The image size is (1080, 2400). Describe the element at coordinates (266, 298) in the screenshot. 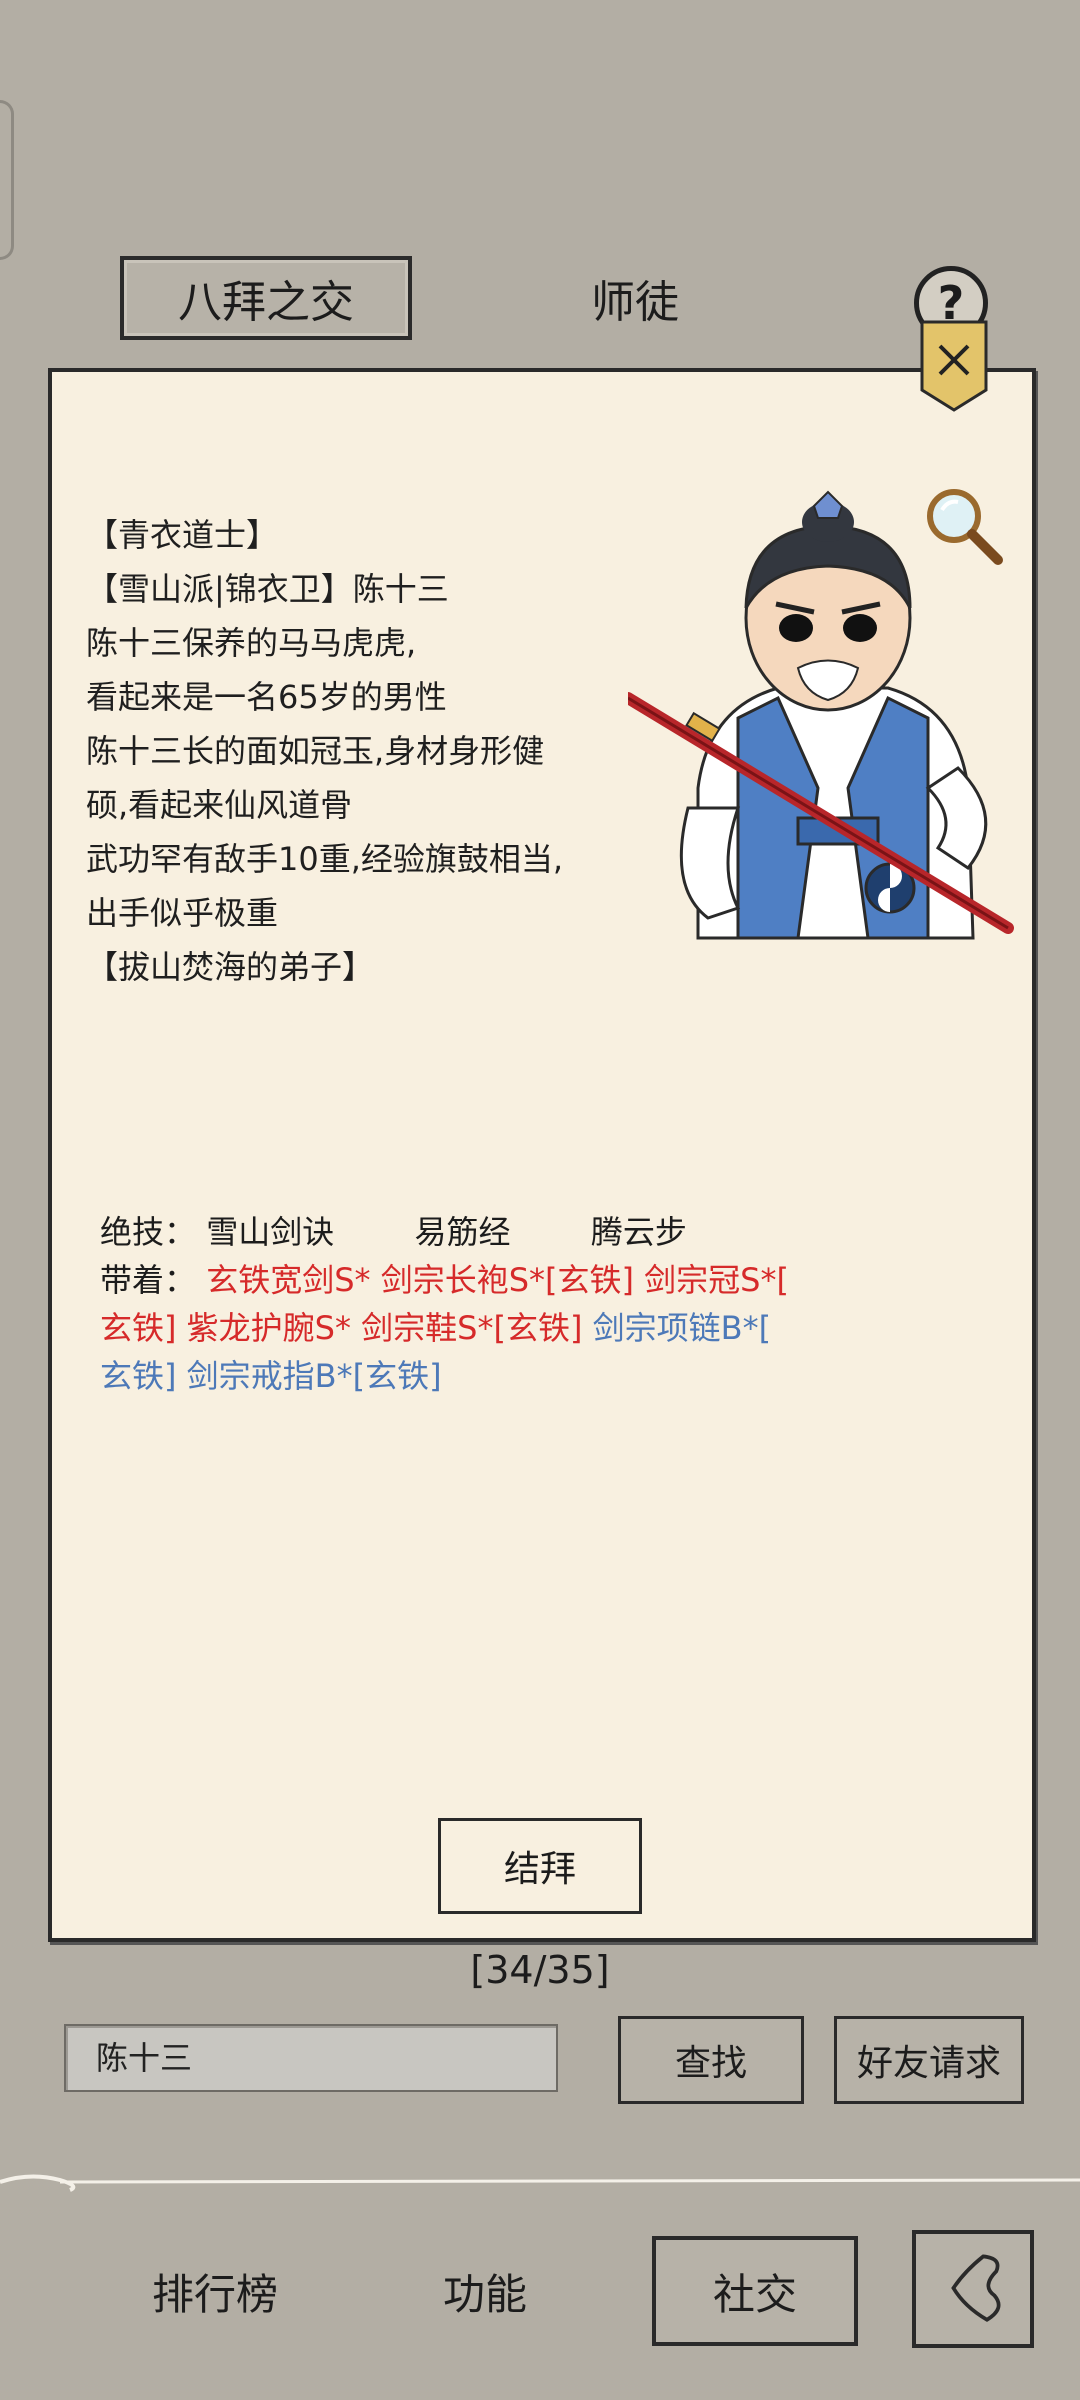

I see `tab-sworn-brothers: 八拜之交` at that location.